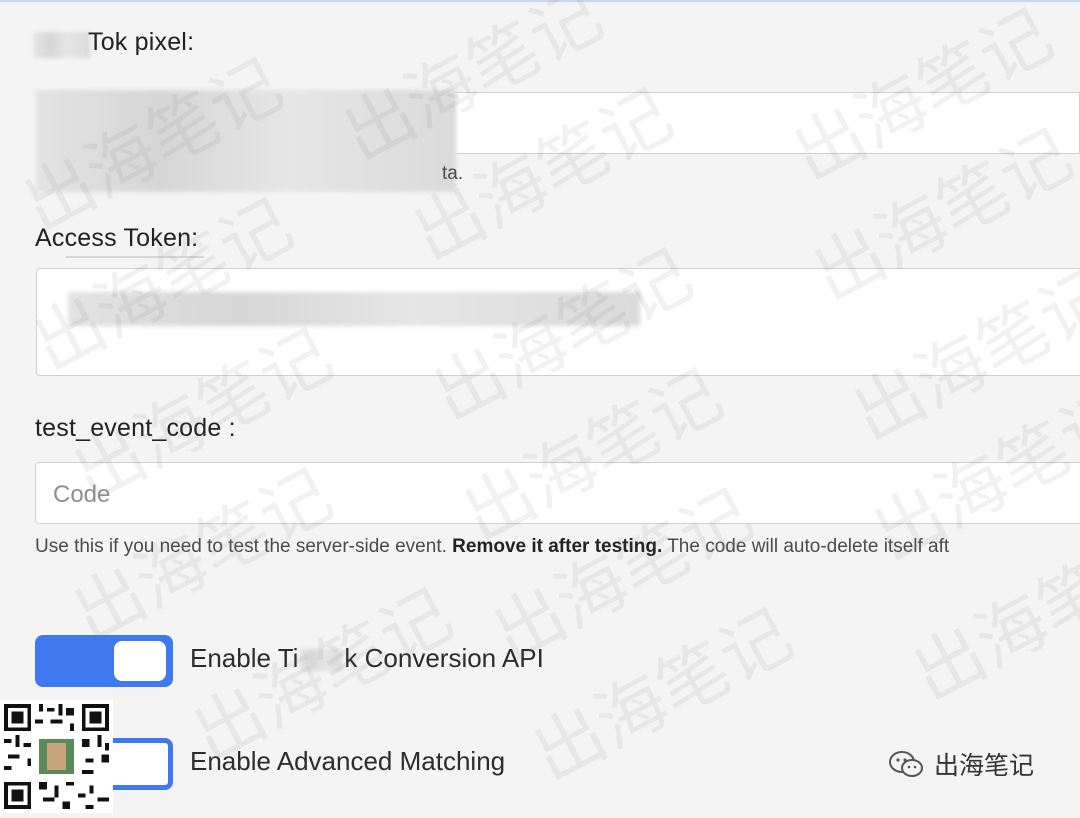 The image size is (1080, 818). I want to click on toggle-knob, so click(140, 661).